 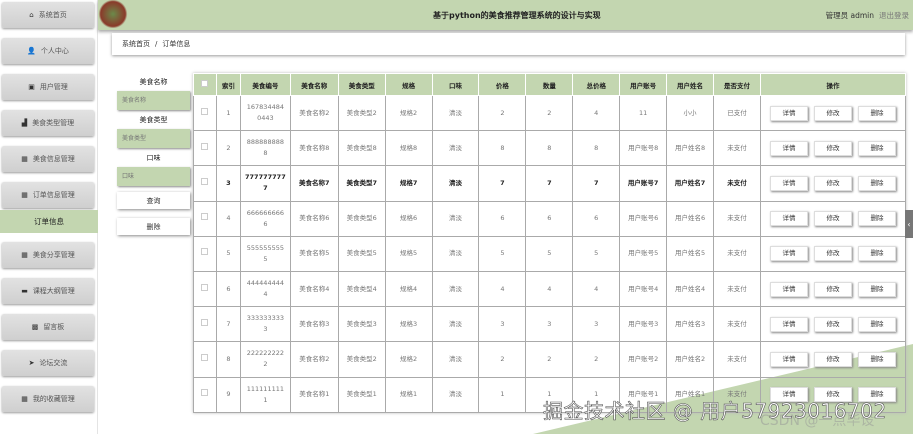 What do you see at coordinates (265, 148) in the screenshot?
I see `table-cell: 8888888888` at bounding box center [265, 148].